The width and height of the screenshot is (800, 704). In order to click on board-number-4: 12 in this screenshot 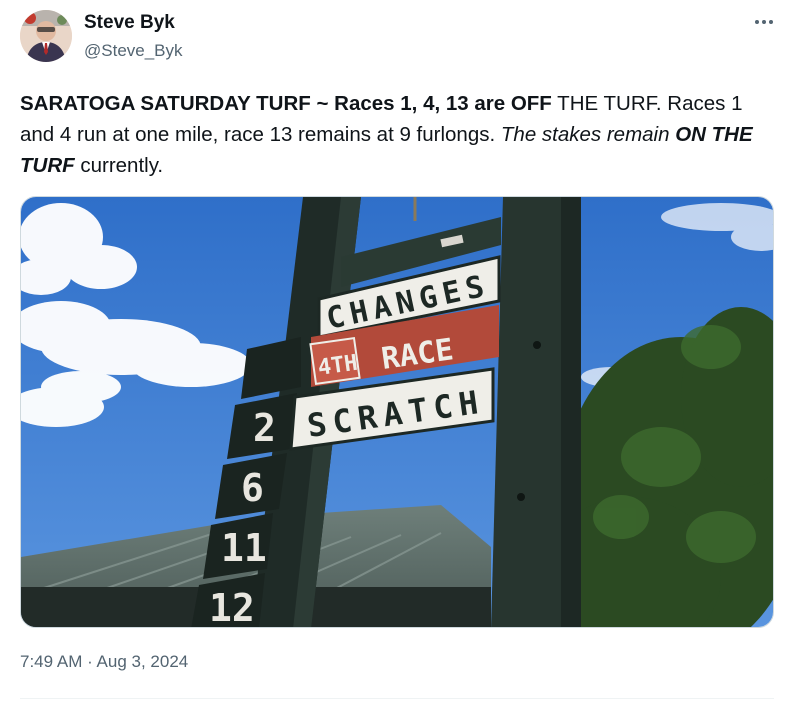, I will do `click(232, 607)`.